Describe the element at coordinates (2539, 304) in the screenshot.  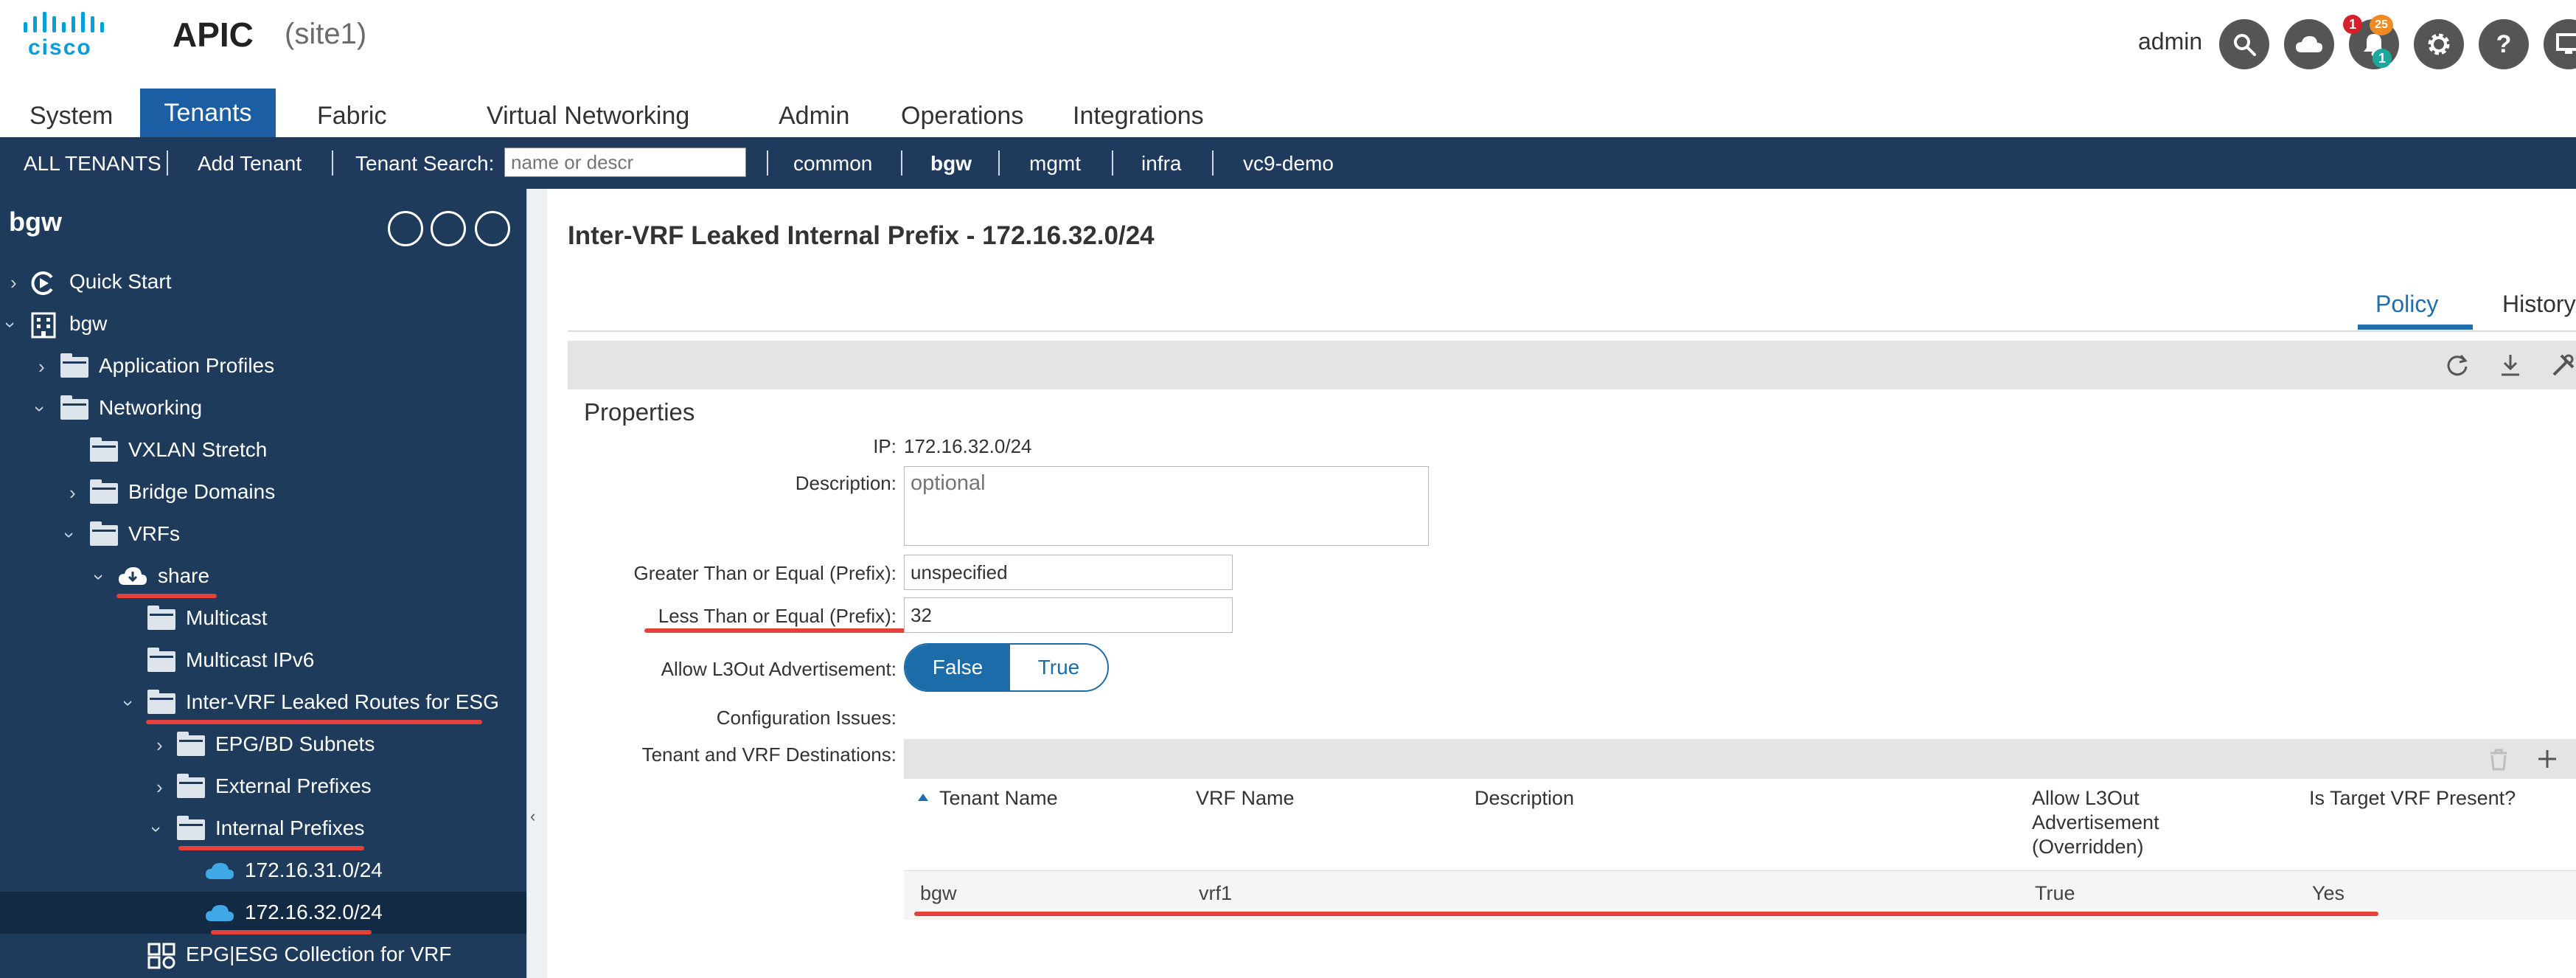
I see `tab-history: History` at that location.